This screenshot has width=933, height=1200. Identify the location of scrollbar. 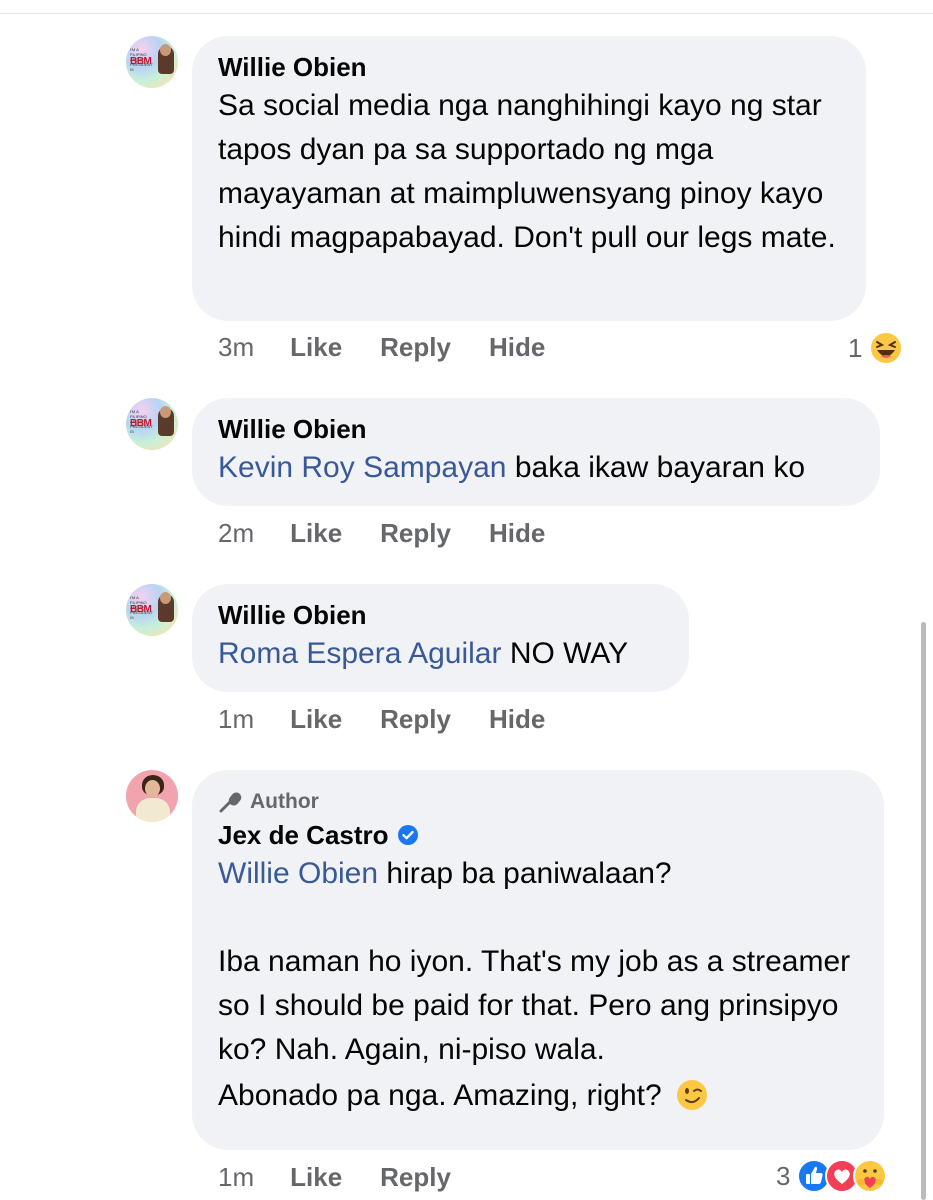
(923, 911).